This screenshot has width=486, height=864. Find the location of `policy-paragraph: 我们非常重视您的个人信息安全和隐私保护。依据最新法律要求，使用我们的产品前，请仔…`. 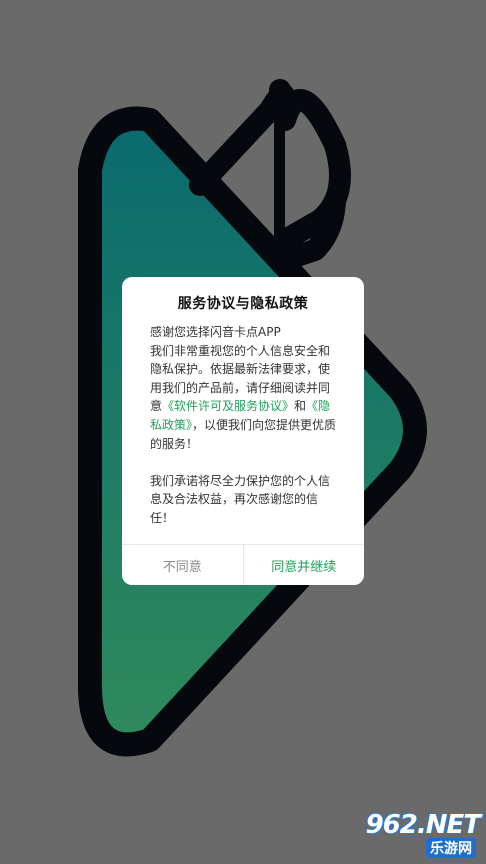

policy-paragraph: 我们非常重视您的个人信息安全和隐私保护。依据最新法律要求，使用我们的产品前，请仔… is located at coordinates (245, 398).